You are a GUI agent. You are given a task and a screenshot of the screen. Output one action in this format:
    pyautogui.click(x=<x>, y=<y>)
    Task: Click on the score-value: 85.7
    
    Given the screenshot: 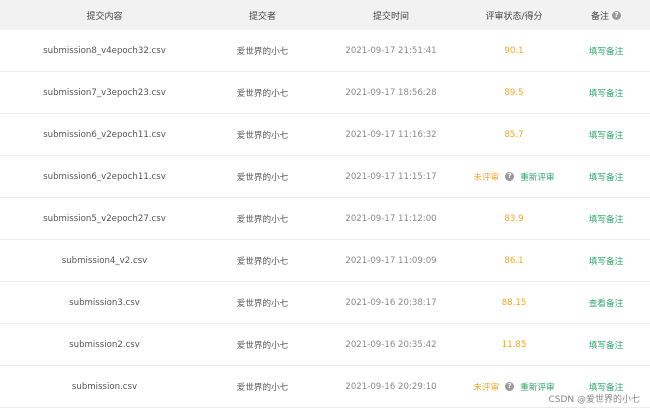 What is the action you would take?
    pyautogui.click(x=514, y=134)
    